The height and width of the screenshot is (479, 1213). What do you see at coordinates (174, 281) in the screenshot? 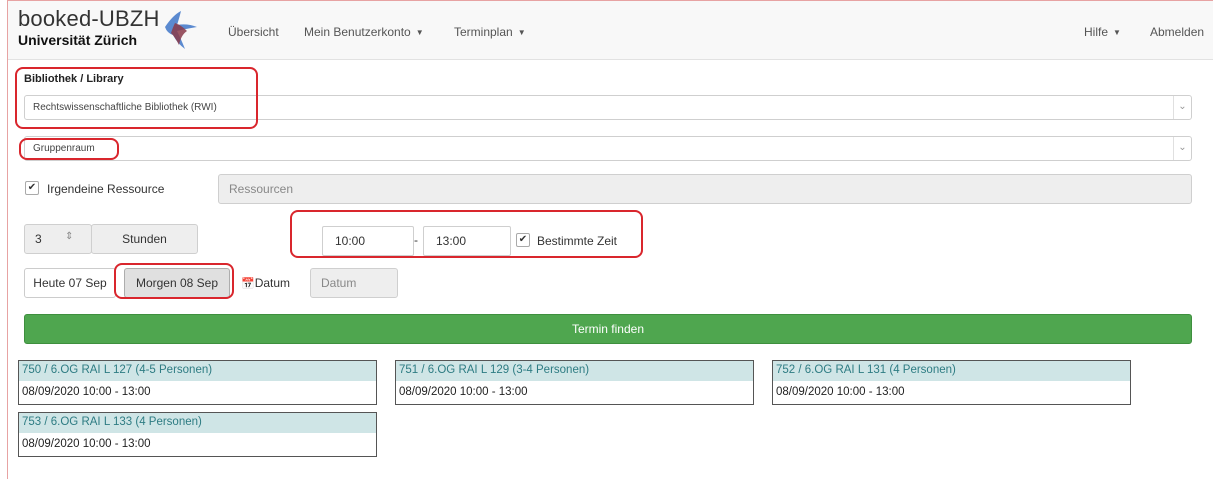
I see `highlight-tomorrow` at bounding box center [174, 281].